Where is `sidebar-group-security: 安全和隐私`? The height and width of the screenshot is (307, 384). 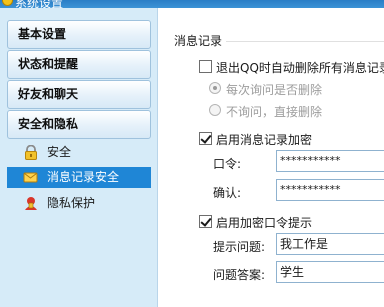 sidebar-group-security: 安全和隐私 is located at coordinates (79, 124).